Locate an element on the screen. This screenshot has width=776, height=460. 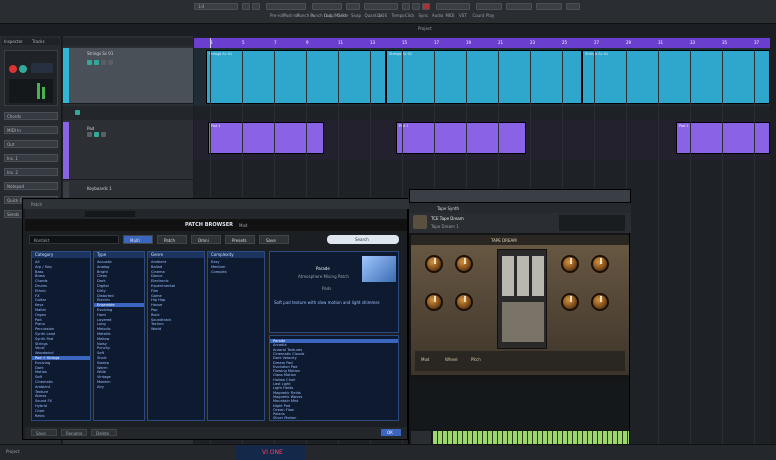
column-item: Vocal is located at coordinates (40, 348).